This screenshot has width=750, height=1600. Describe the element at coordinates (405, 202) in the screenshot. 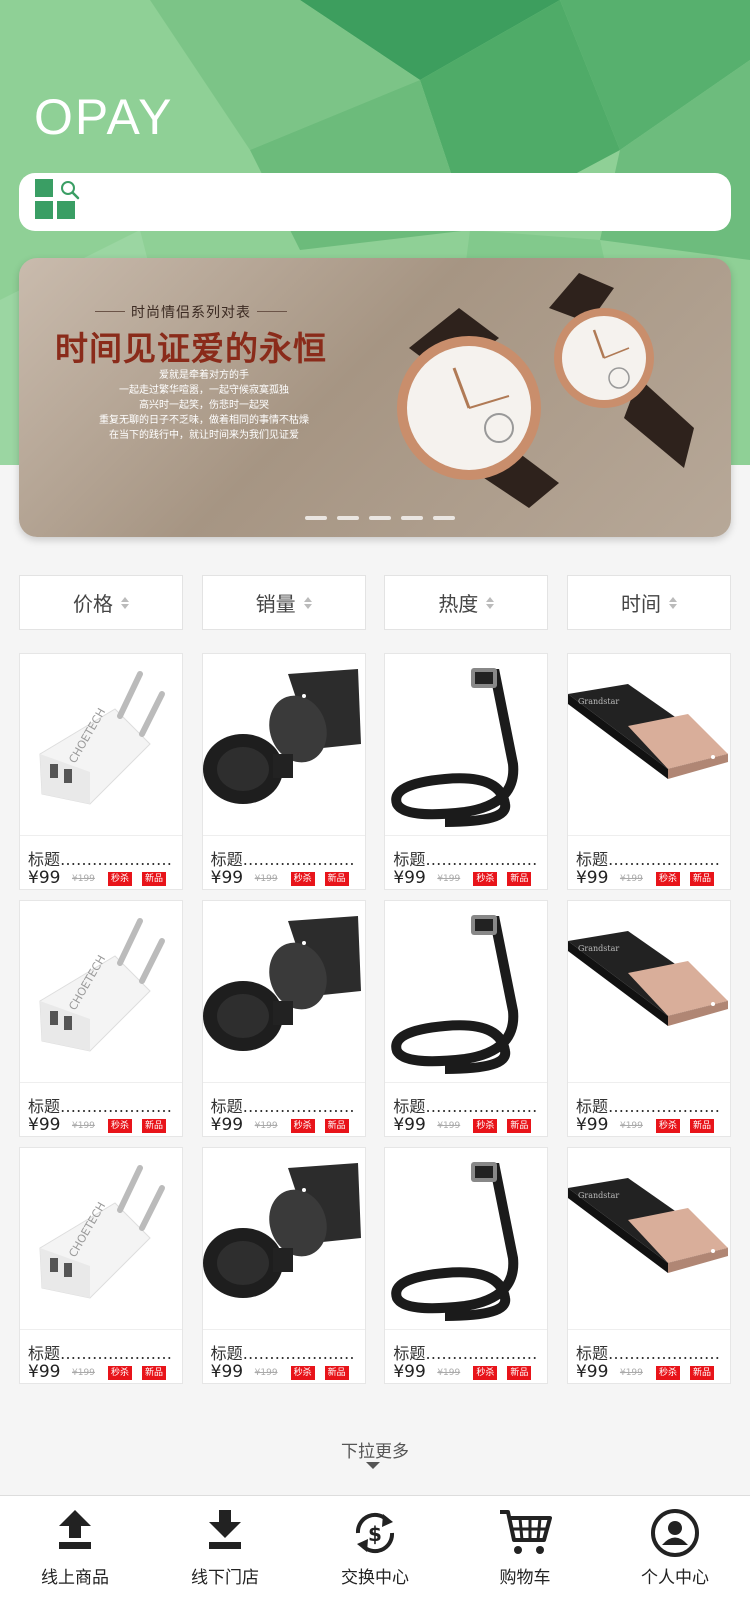

I see `search-input` at that location.